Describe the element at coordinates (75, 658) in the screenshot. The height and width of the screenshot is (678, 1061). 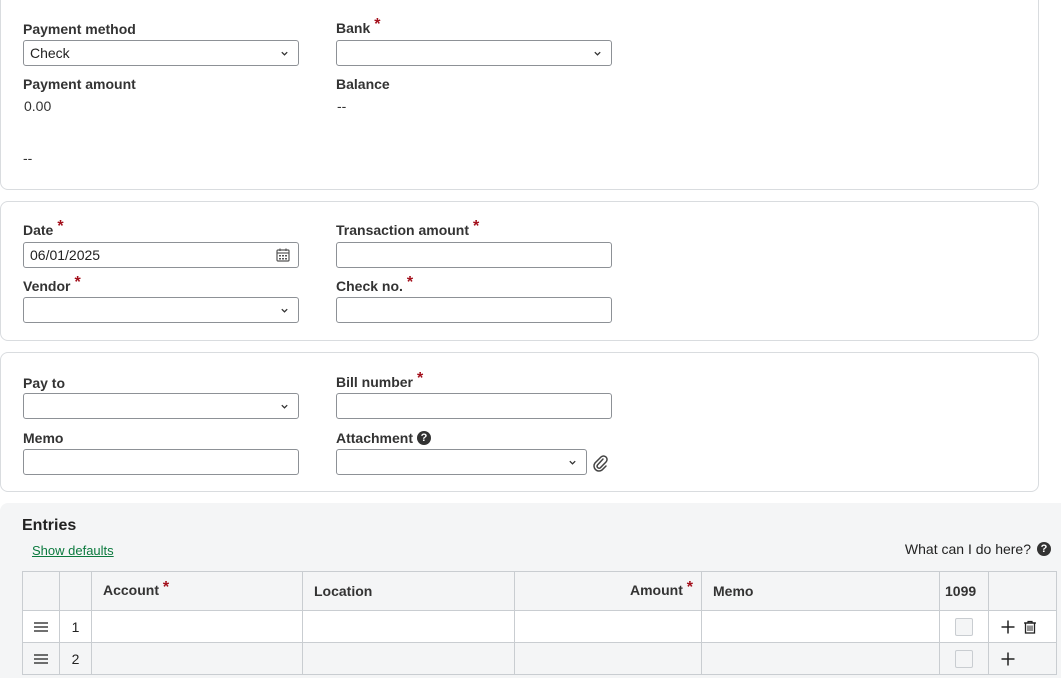
I see `row-number: 2` at that location.